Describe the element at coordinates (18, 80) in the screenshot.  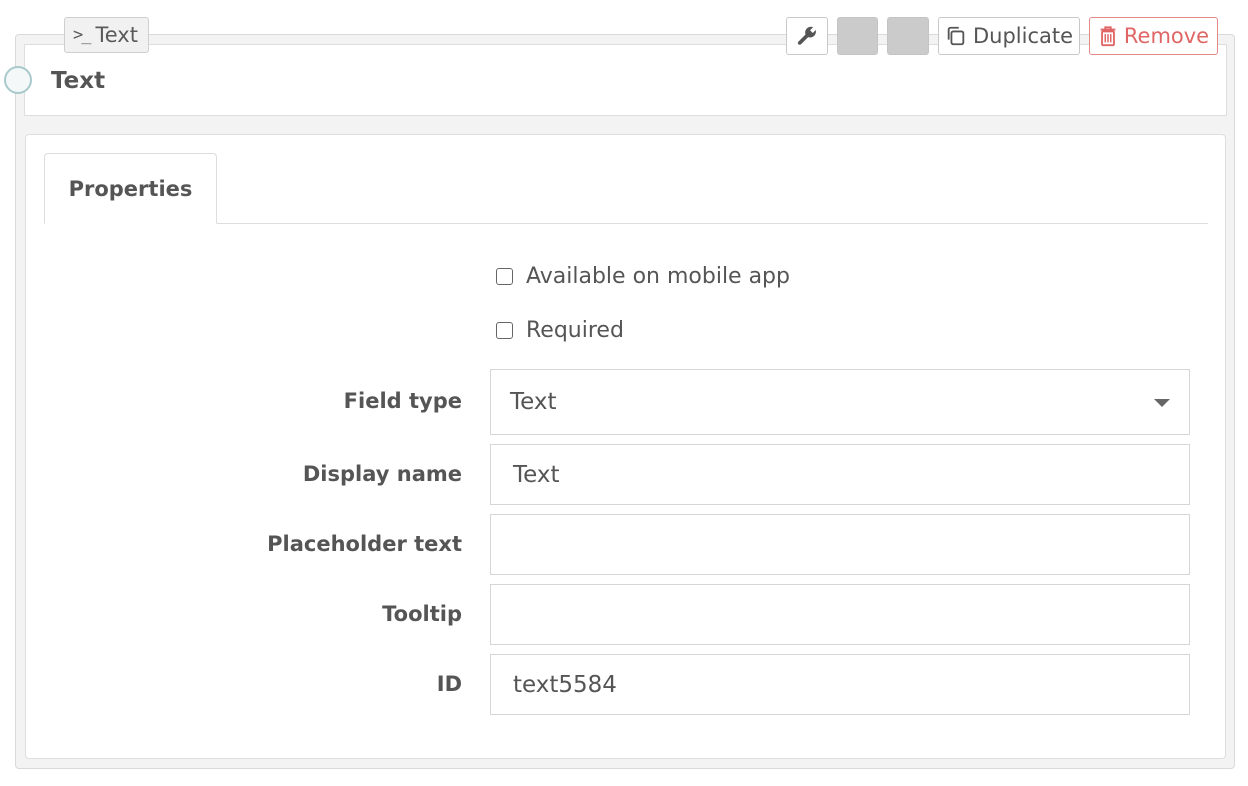
I see `component-select-radio` at that location.